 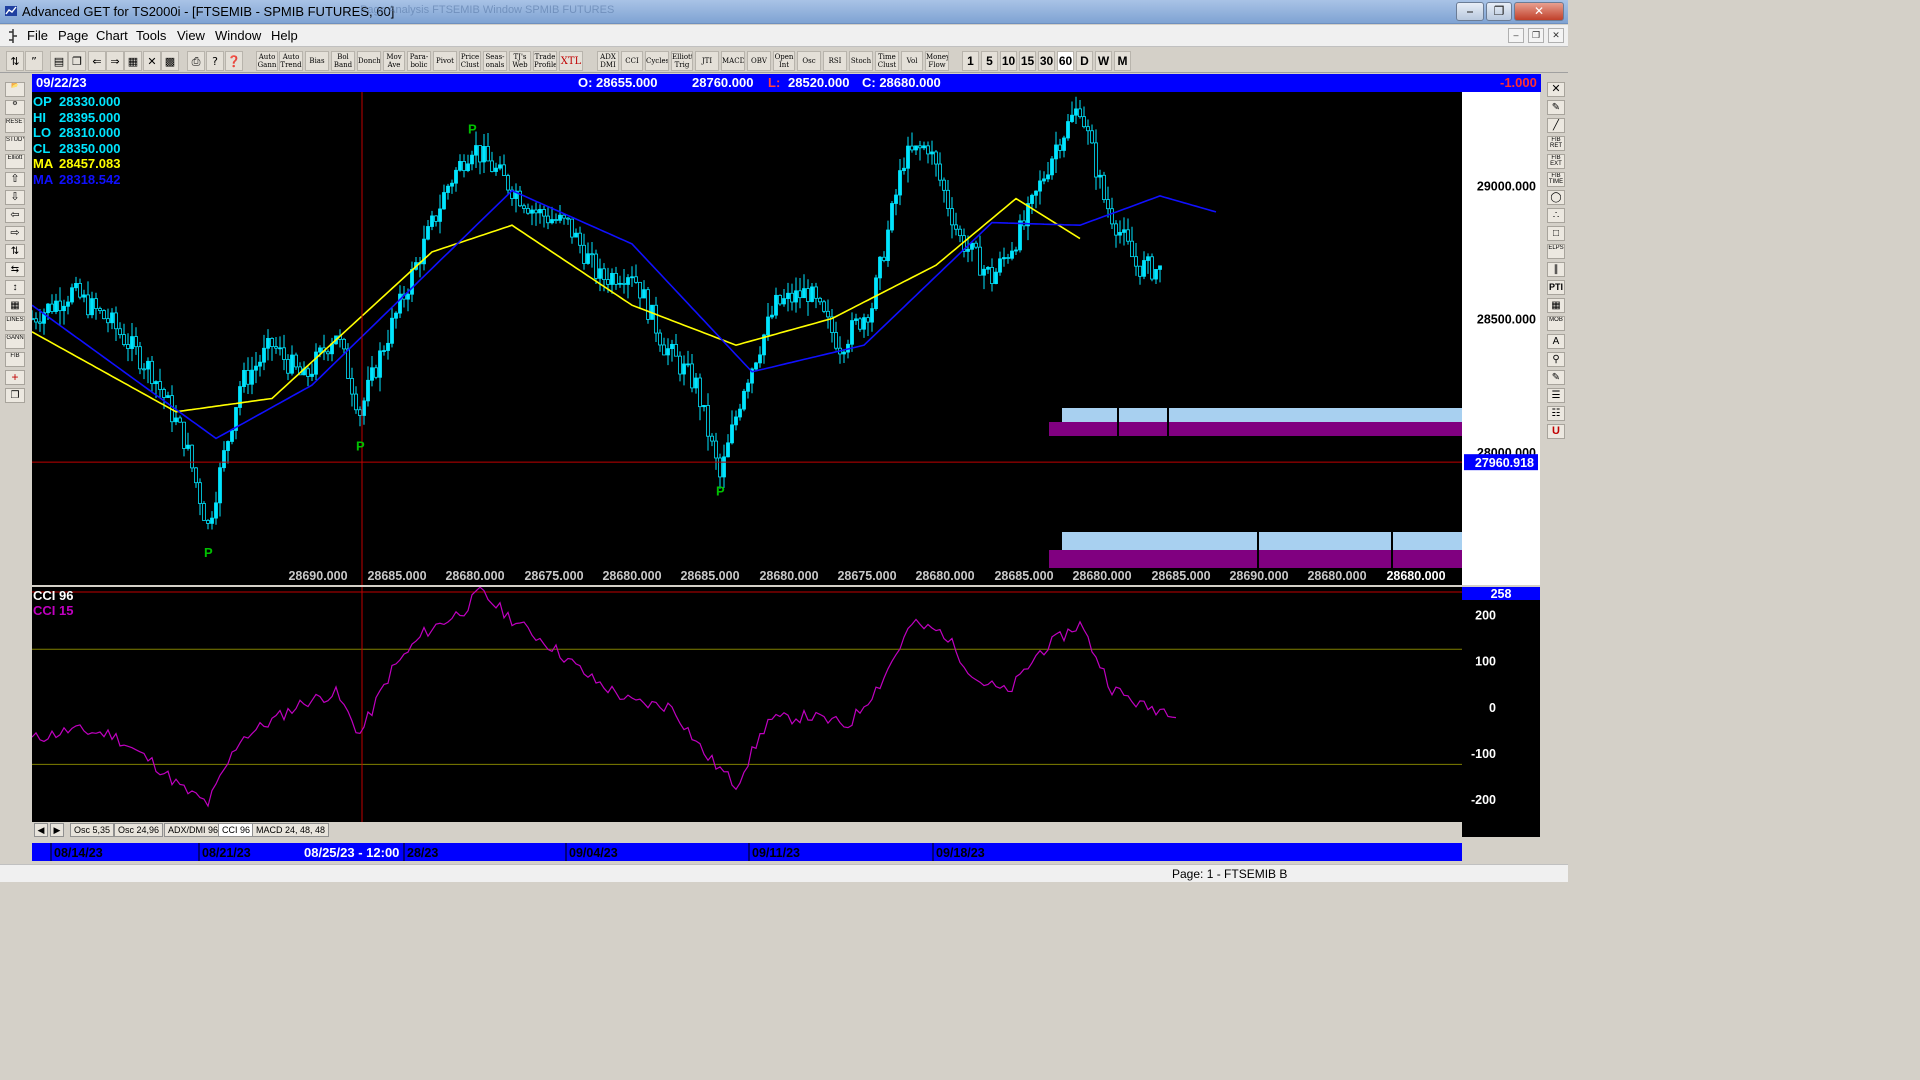 I want to click on timeframe-60: 60, so click(x=1065, y=61).